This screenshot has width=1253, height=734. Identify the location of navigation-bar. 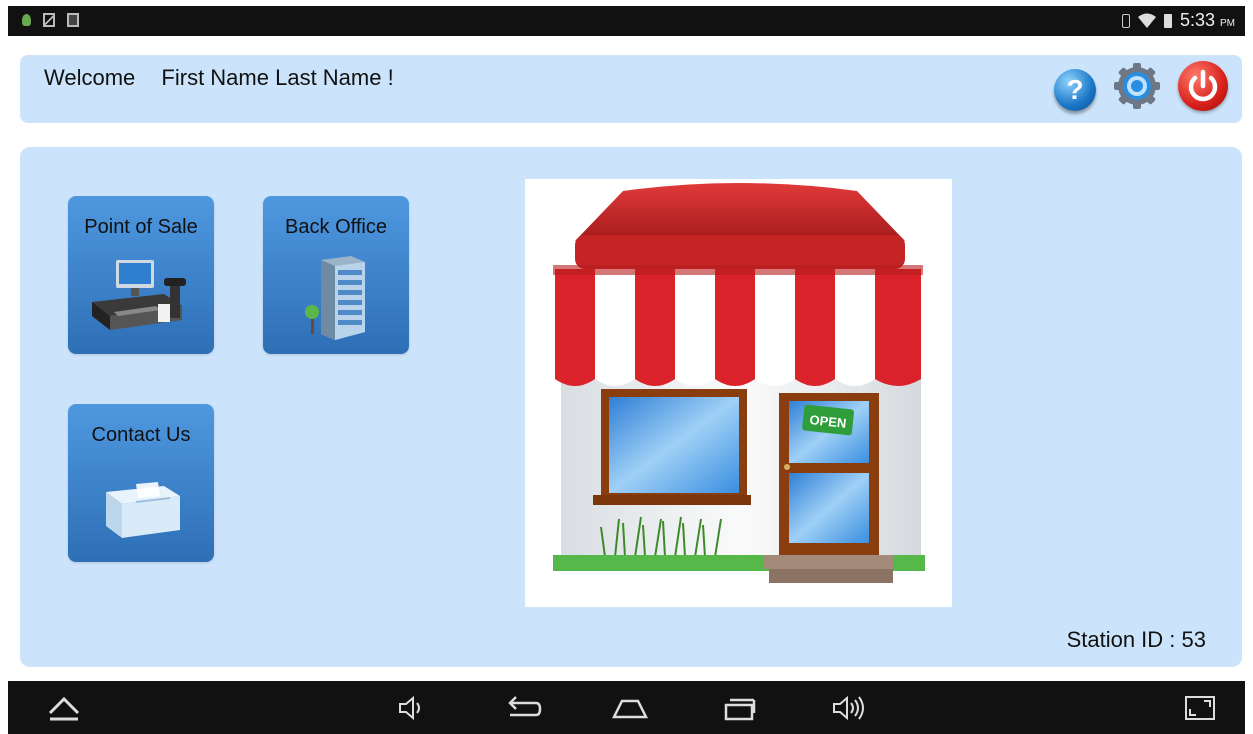
(626, 707).